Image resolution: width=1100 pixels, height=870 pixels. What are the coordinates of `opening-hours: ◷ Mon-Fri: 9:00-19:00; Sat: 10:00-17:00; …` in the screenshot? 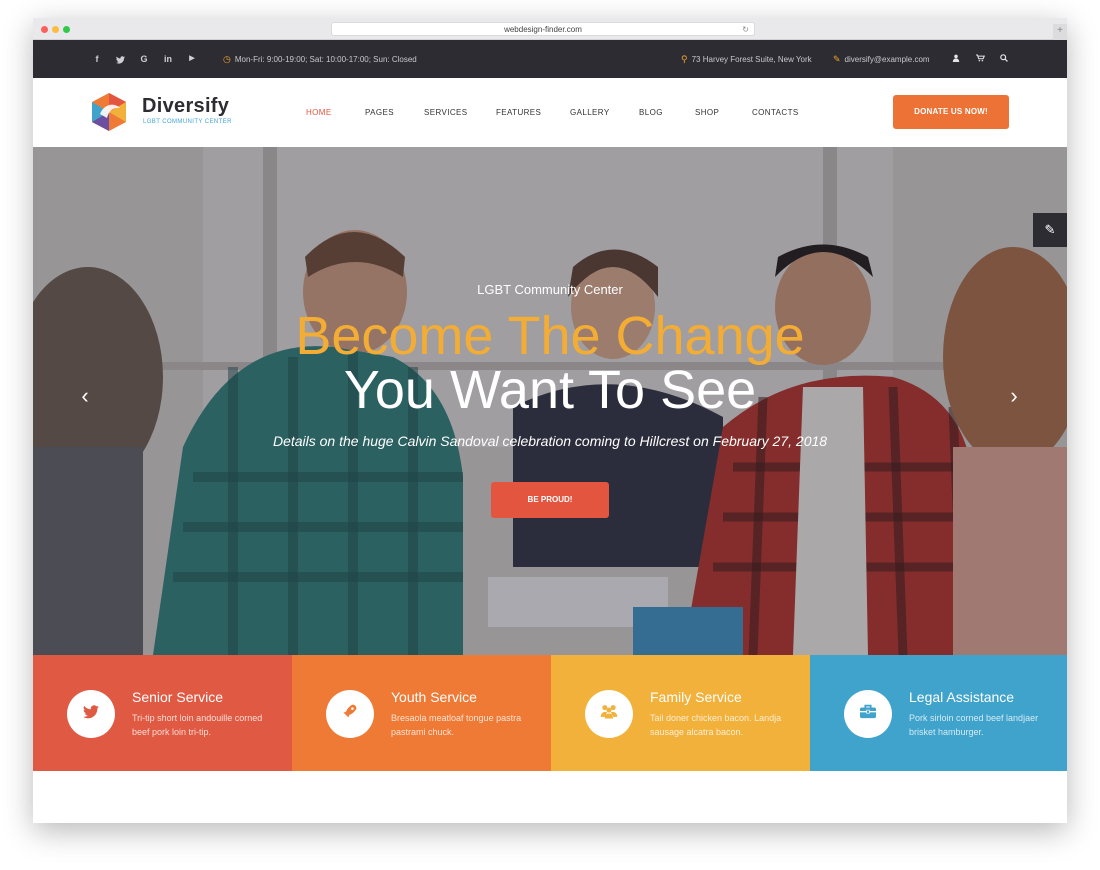 It's located at (320, 59).